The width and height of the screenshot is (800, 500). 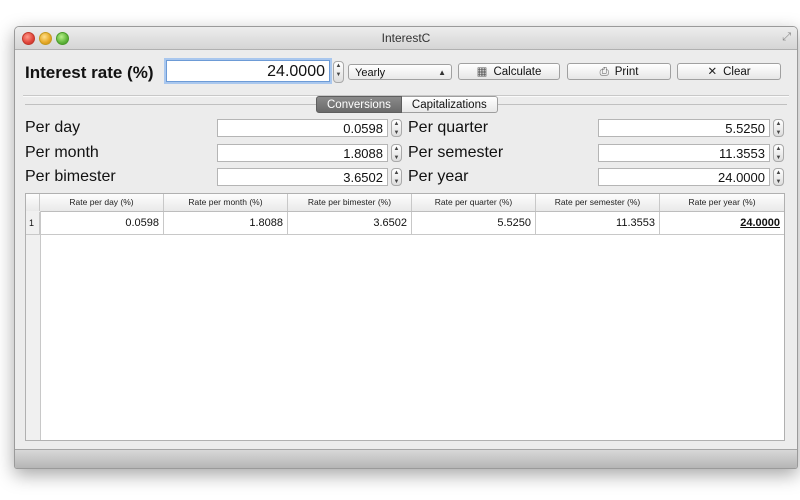 What do you see at coordinates (442, 72) in the screenshot?
I see `chevron-updown-icon: ▲` at bounding box center [442, 72].